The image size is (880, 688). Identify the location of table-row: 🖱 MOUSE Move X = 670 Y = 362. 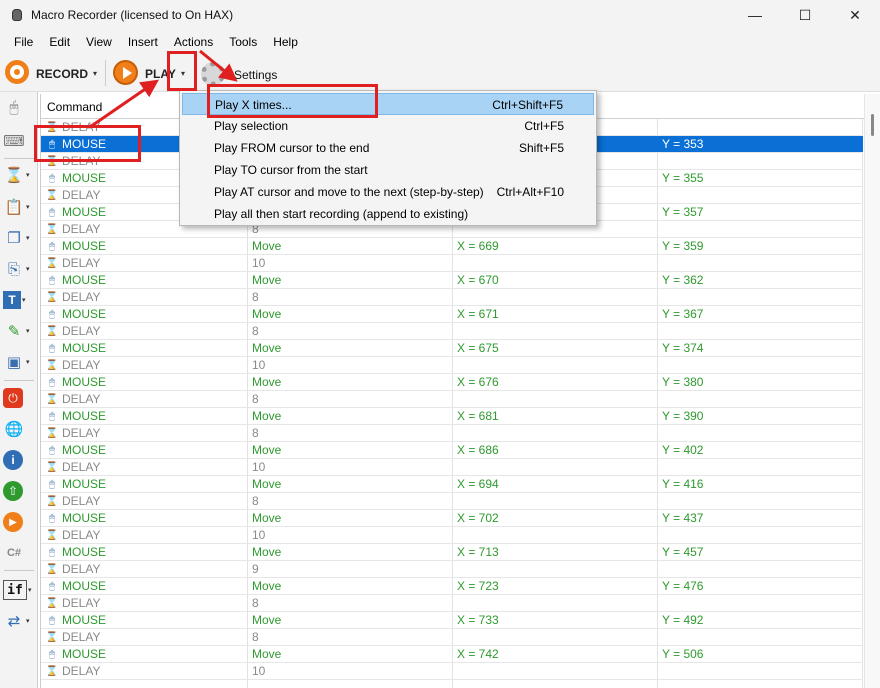
(452, 280).